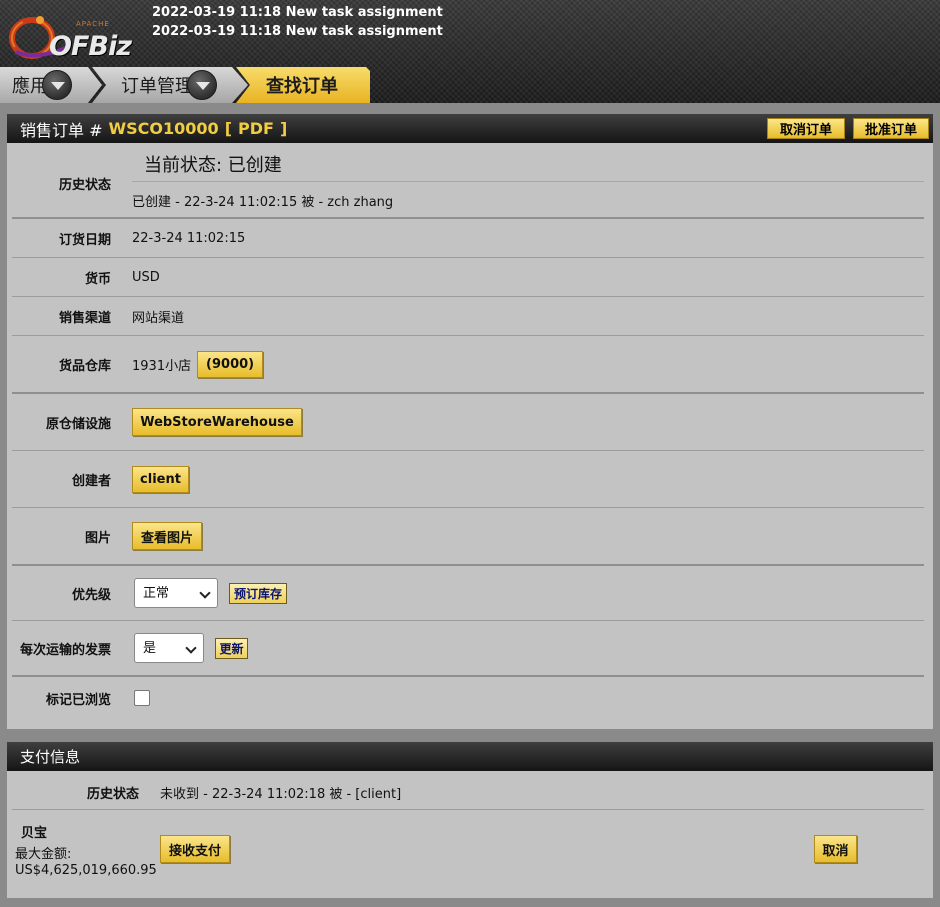  Describe the element at coordinates (470, 756) in the screenshot. I see `payment-header-bar: 支付信息` at that location.